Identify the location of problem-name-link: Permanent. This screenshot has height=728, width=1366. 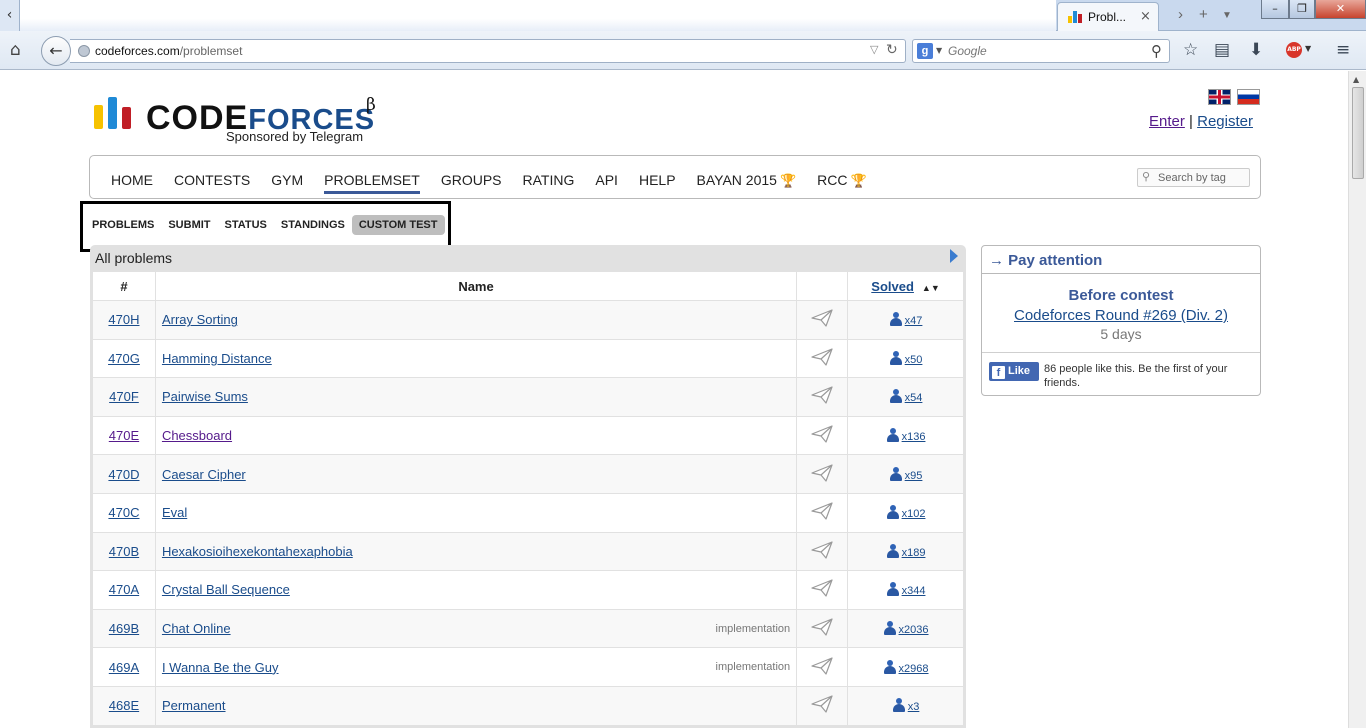
(194, 705).